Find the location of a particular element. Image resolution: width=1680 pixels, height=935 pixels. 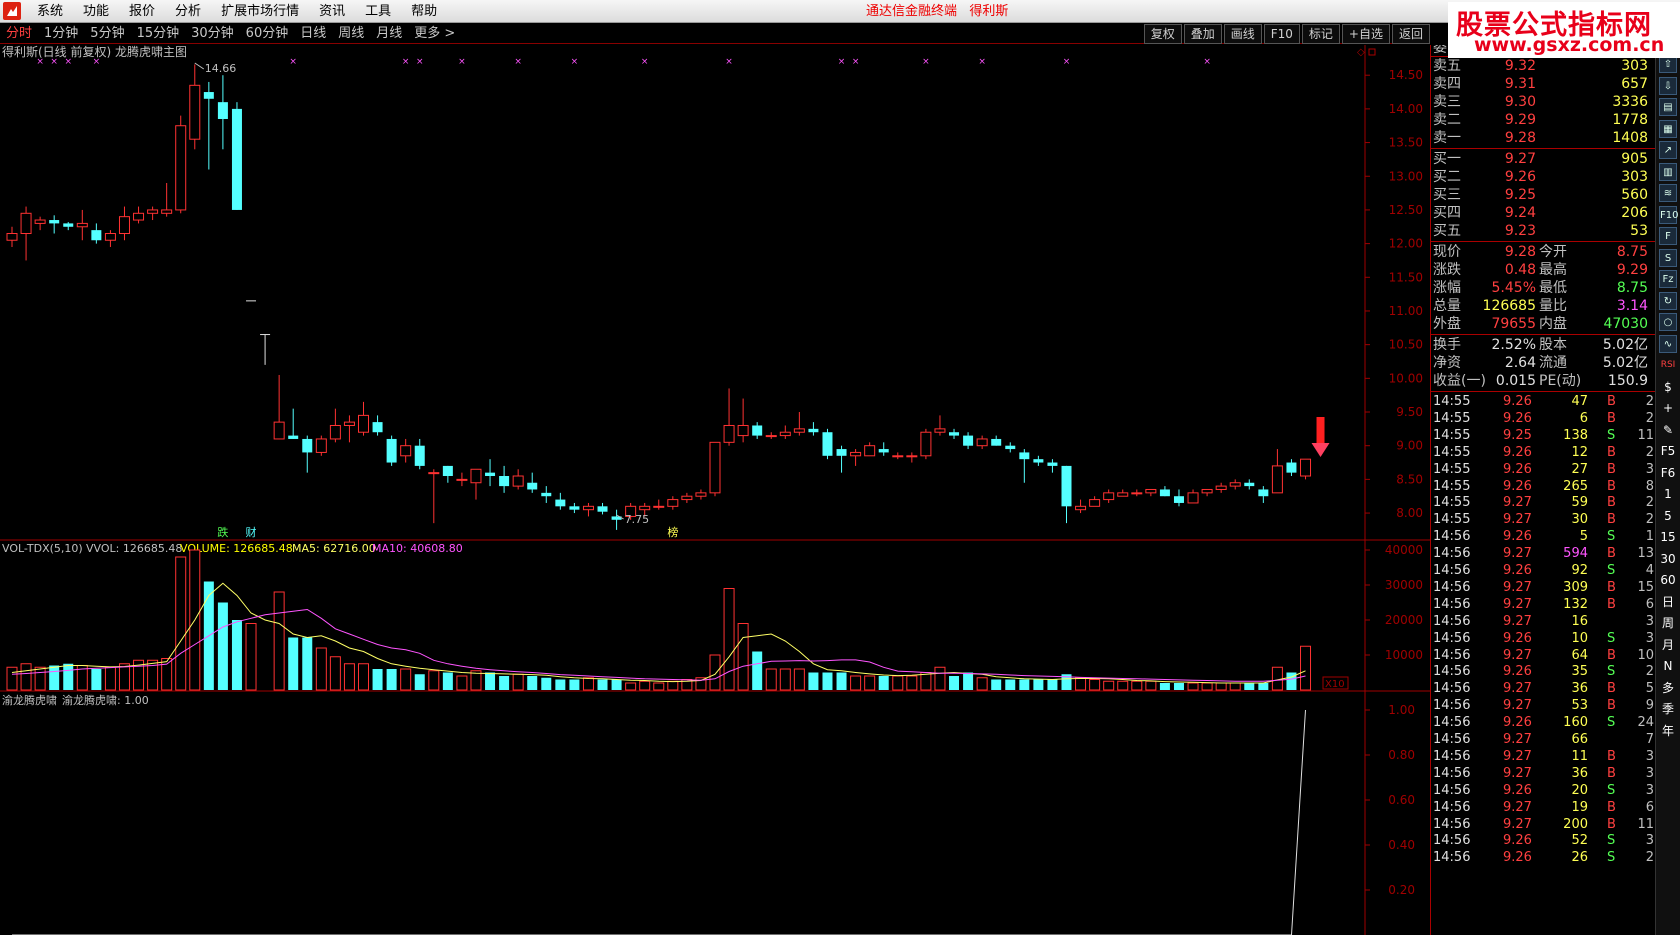

watermark: 股票公式指标网 www.gsxz.com.cn is located at coordinates (1564, 30).